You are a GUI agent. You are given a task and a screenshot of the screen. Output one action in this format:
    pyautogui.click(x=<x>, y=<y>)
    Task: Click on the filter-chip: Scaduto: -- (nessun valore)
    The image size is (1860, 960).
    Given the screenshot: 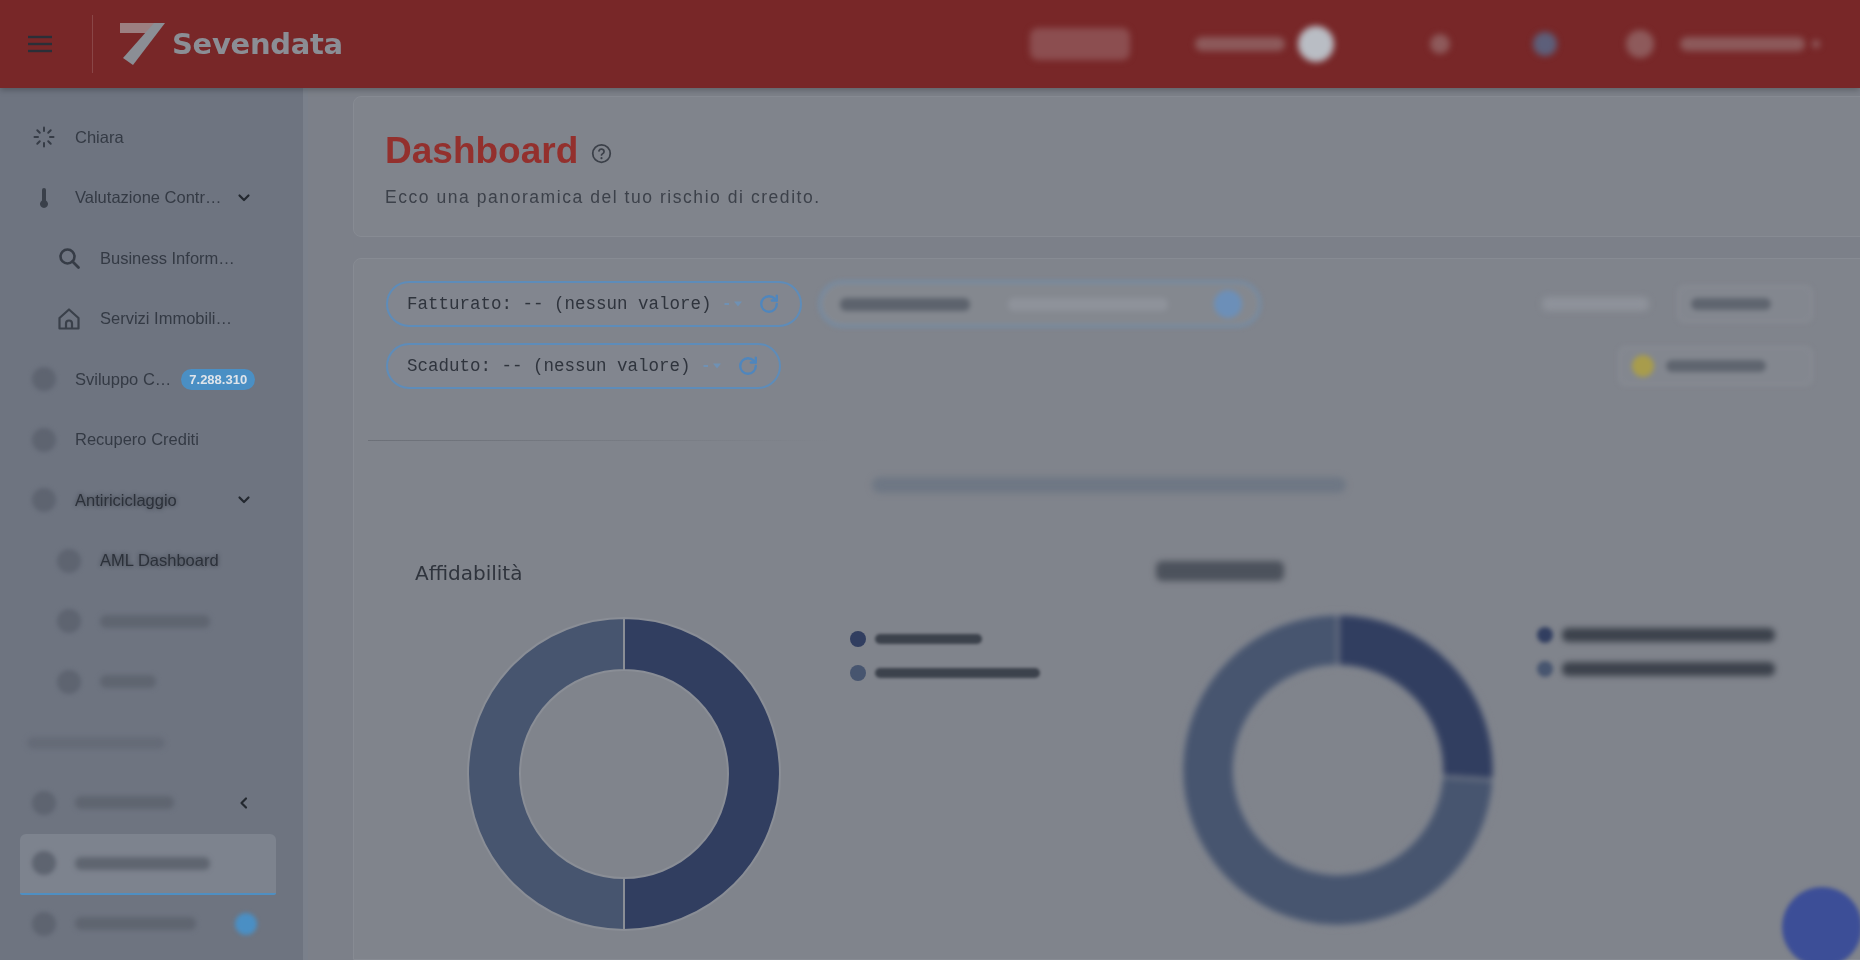 What is the action you would take?
    pyautogui.click(x=583, y=366)
    